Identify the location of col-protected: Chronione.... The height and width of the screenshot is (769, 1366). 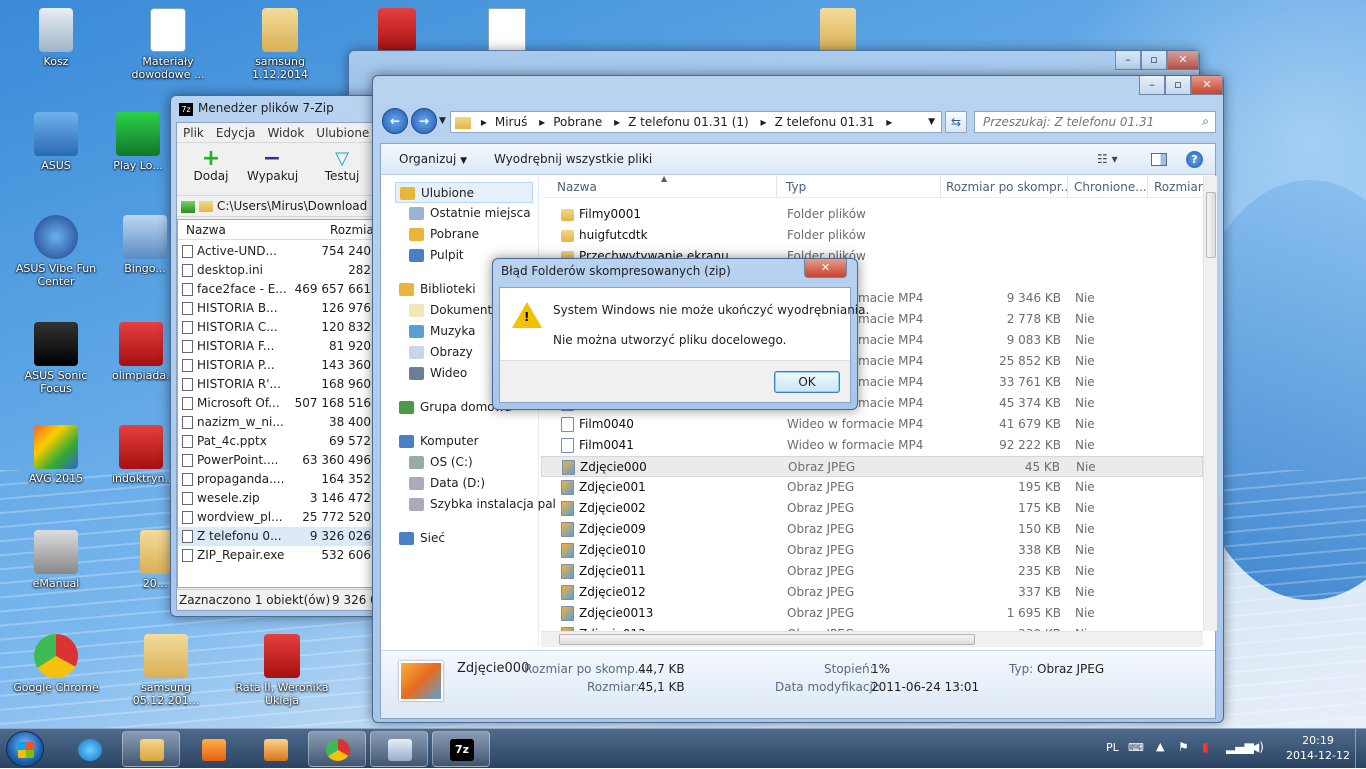
(1111, 187).